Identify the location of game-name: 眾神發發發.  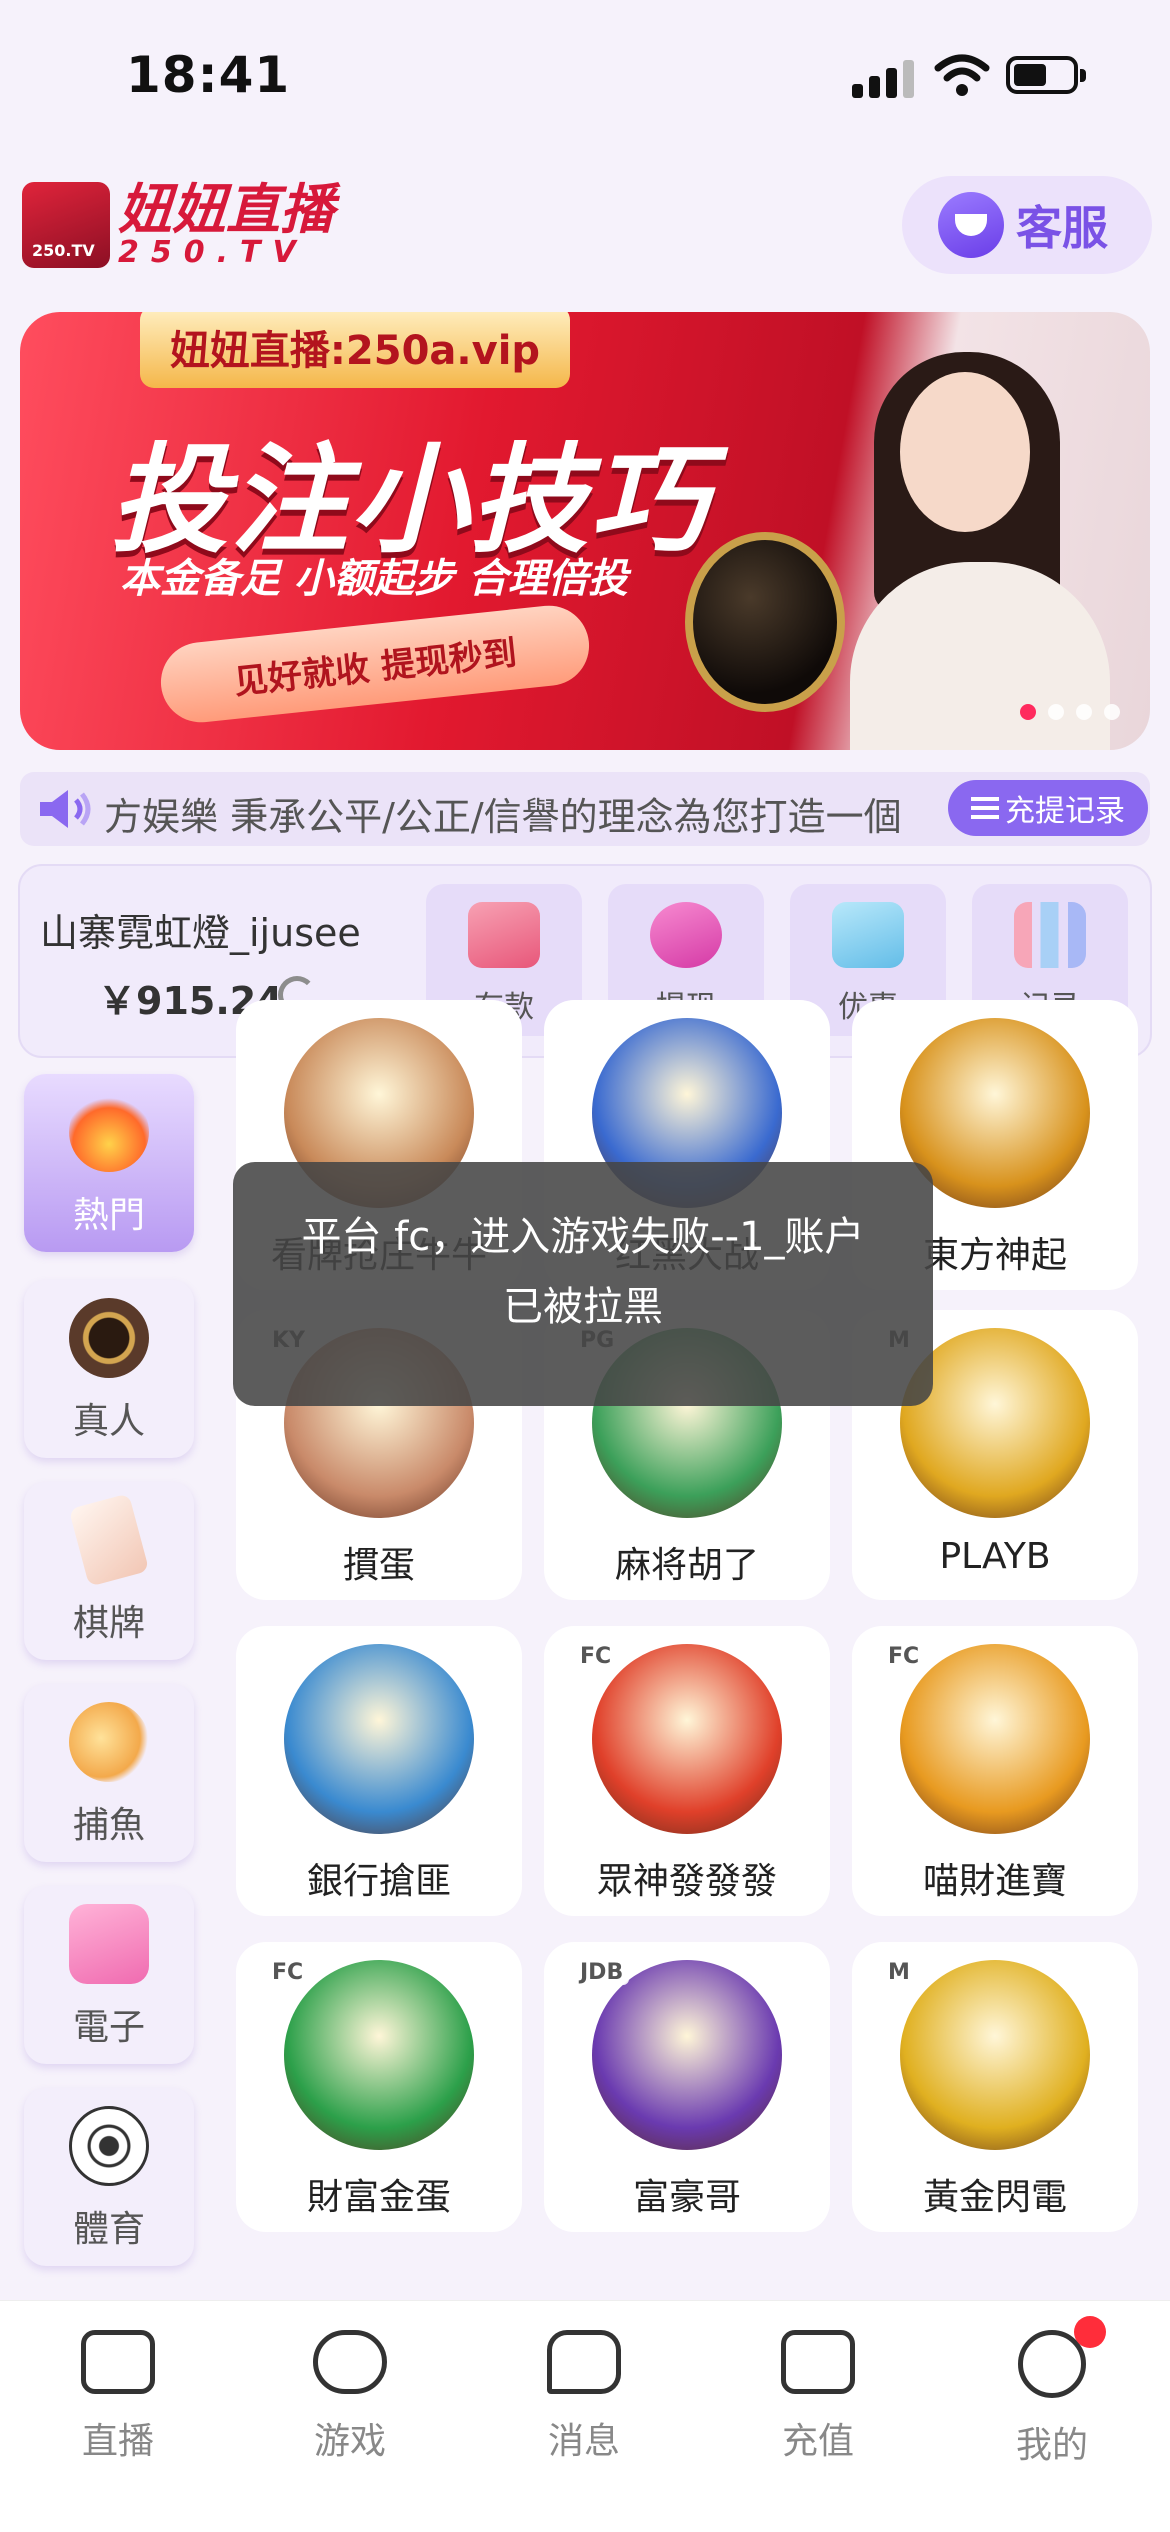
(686, 1881).